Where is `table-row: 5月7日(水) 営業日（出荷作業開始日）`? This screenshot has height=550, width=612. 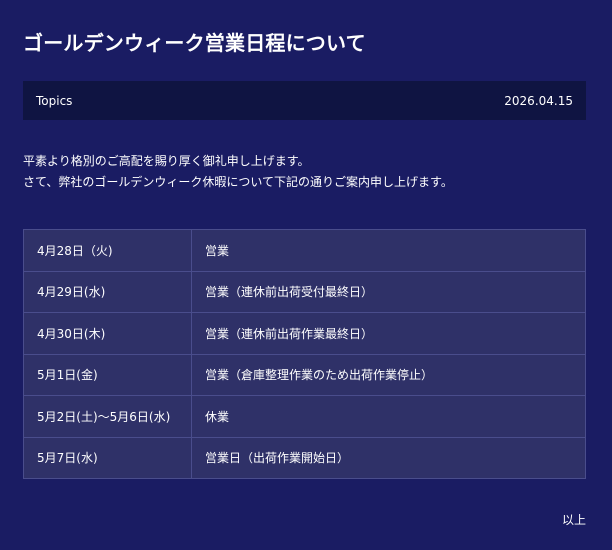 table-row: 5月7日(水) 営業日（出荷作業開始日） is located at coordinates (304, 457).